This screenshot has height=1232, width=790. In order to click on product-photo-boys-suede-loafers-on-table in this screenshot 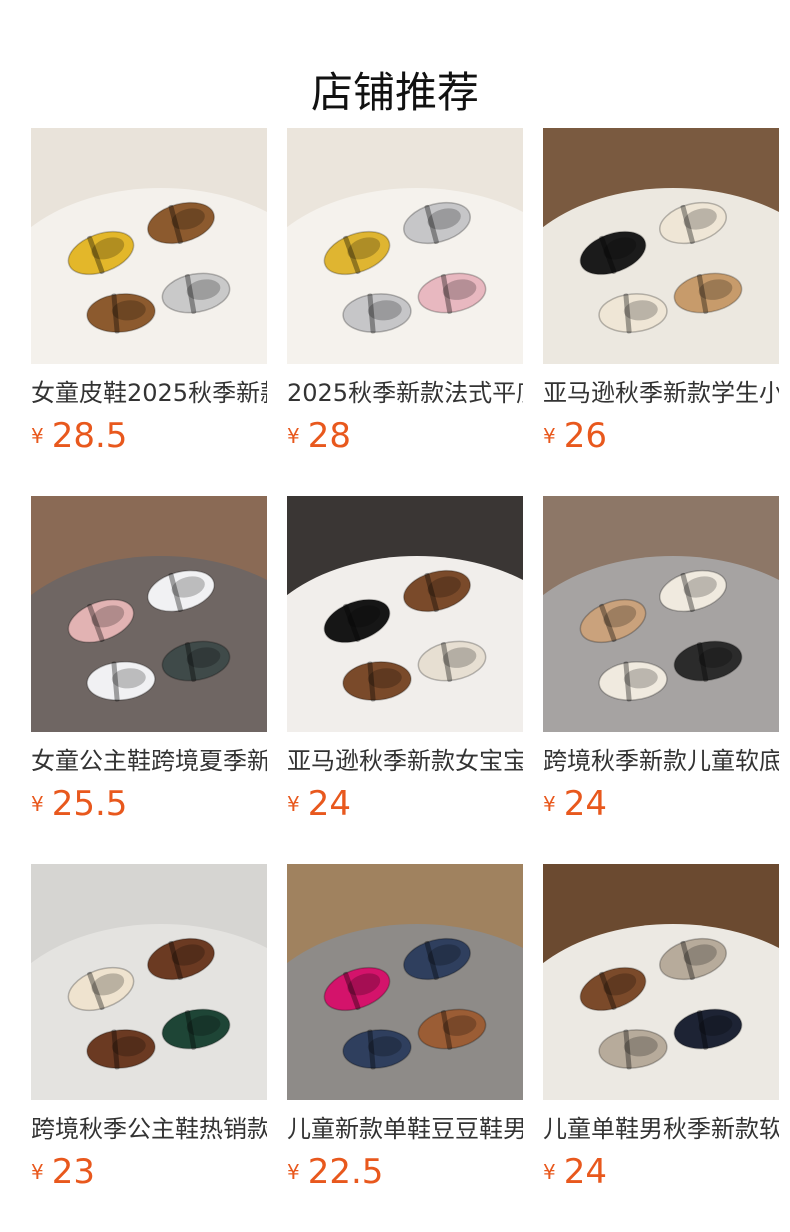, I will do `click(661, 982)`.